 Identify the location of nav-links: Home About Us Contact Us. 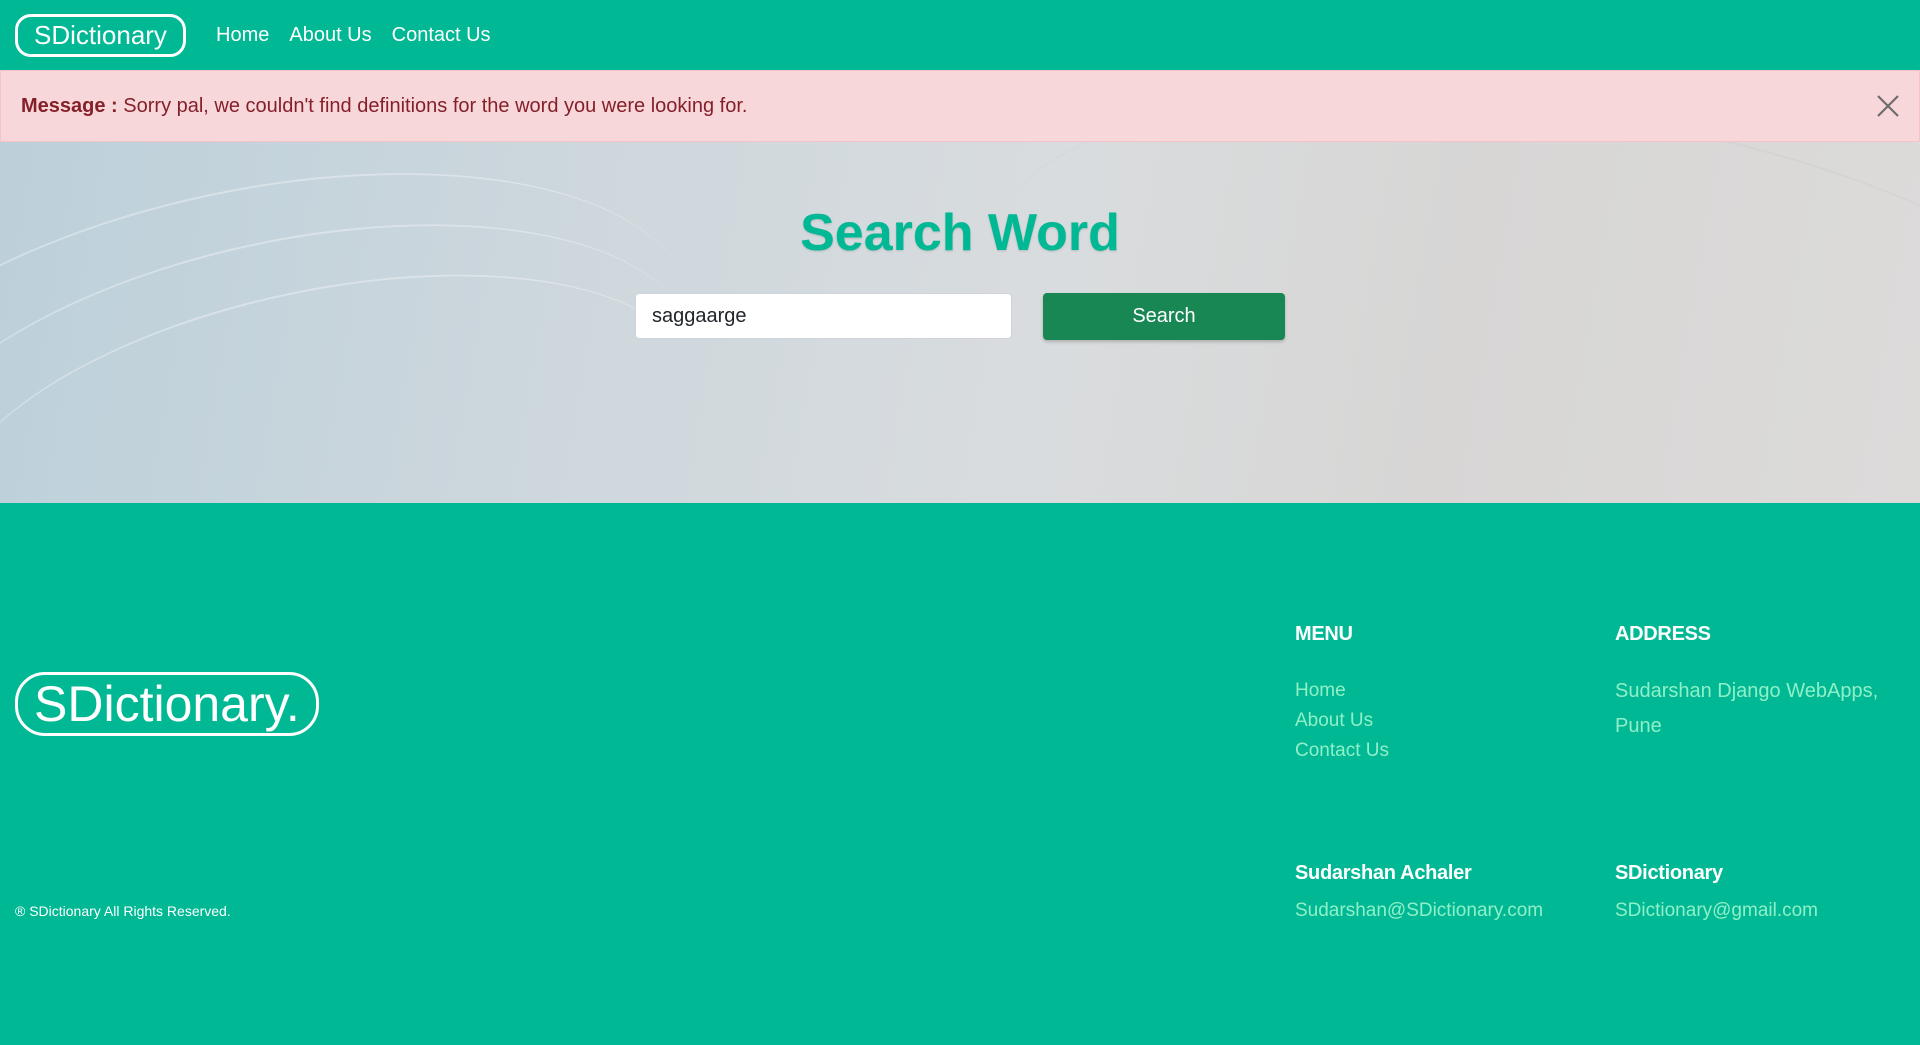
(353, 35).